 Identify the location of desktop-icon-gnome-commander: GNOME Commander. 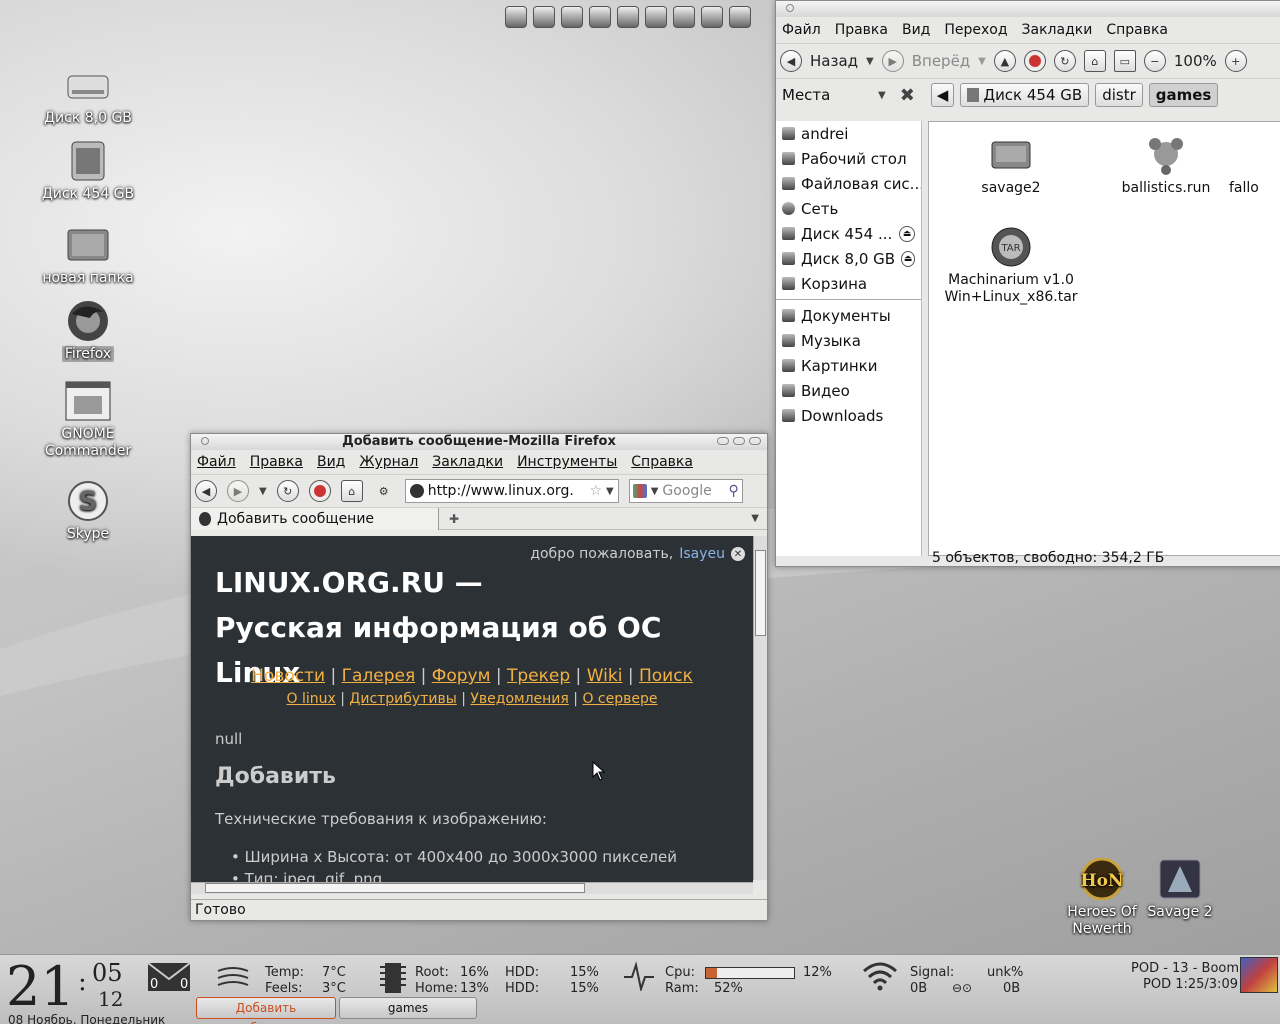
(88, 420).